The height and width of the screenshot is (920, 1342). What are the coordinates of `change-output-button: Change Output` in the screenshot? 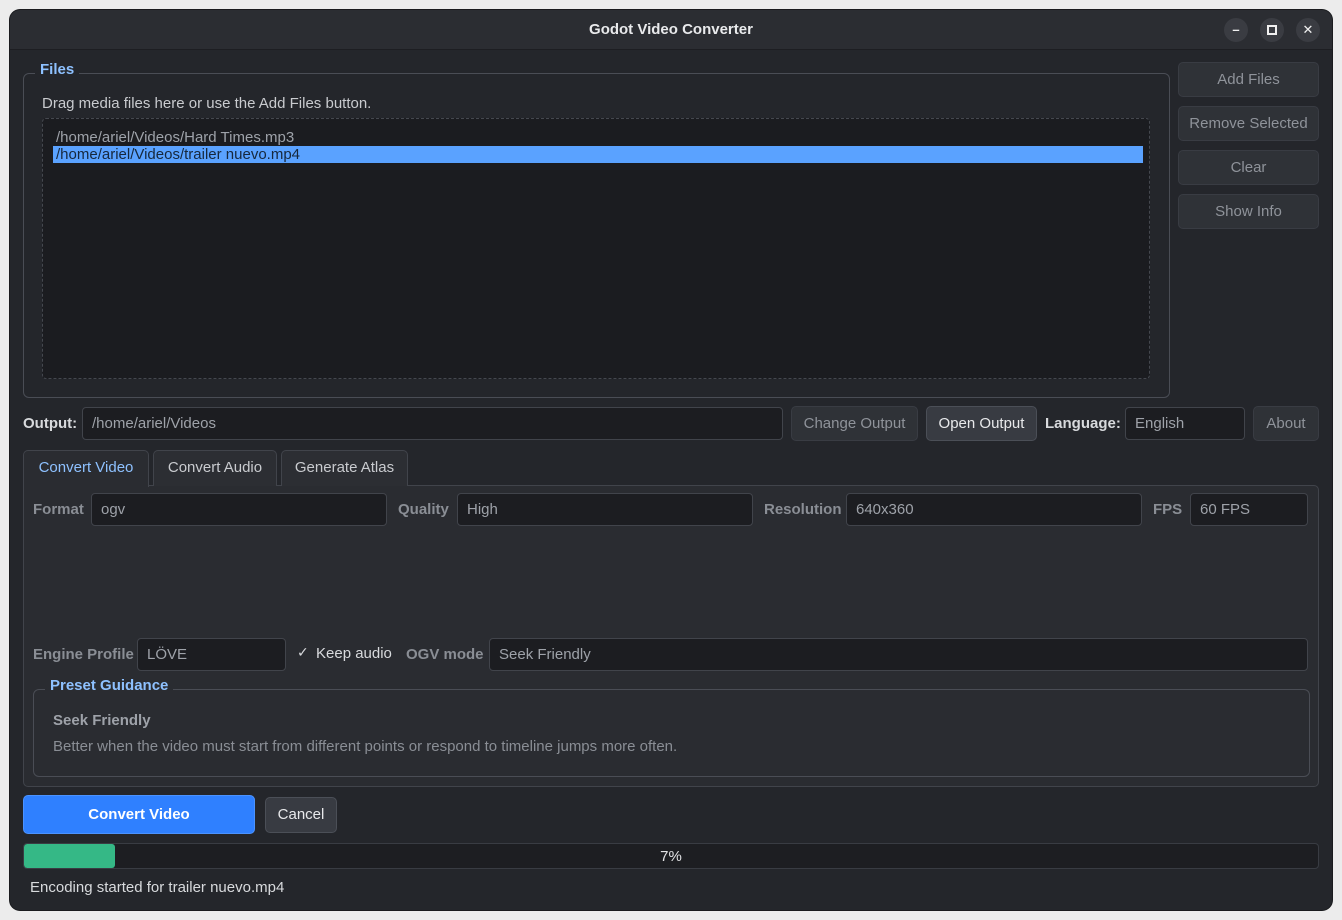 It's located at (854, 423).